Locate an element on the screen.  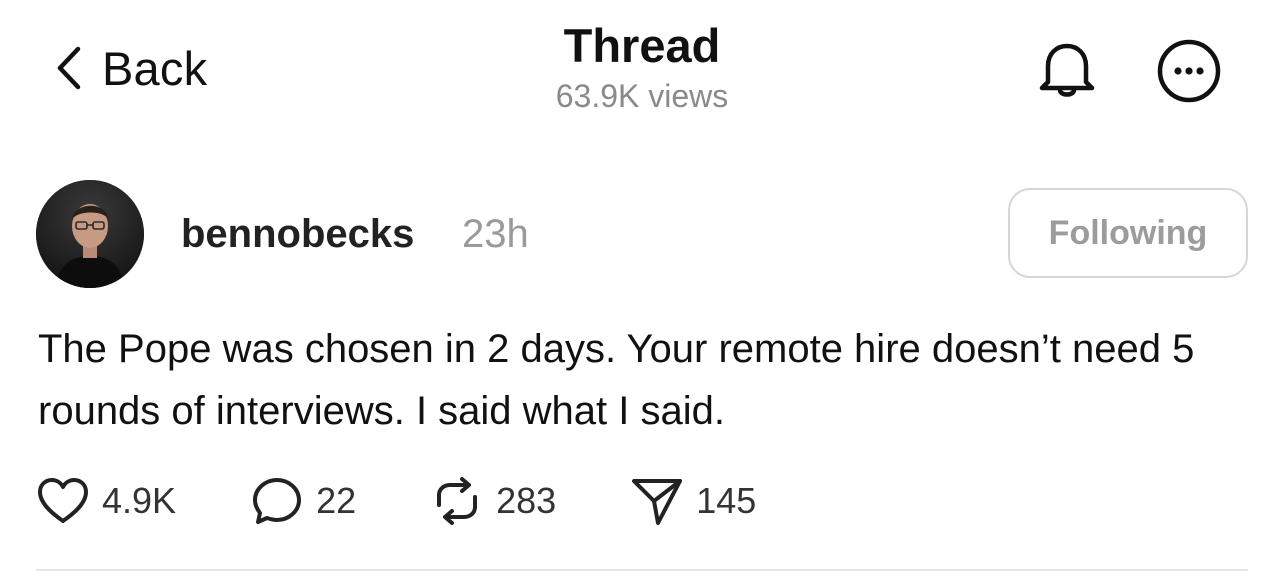
comment-icon is located at coordinates (277, 501).